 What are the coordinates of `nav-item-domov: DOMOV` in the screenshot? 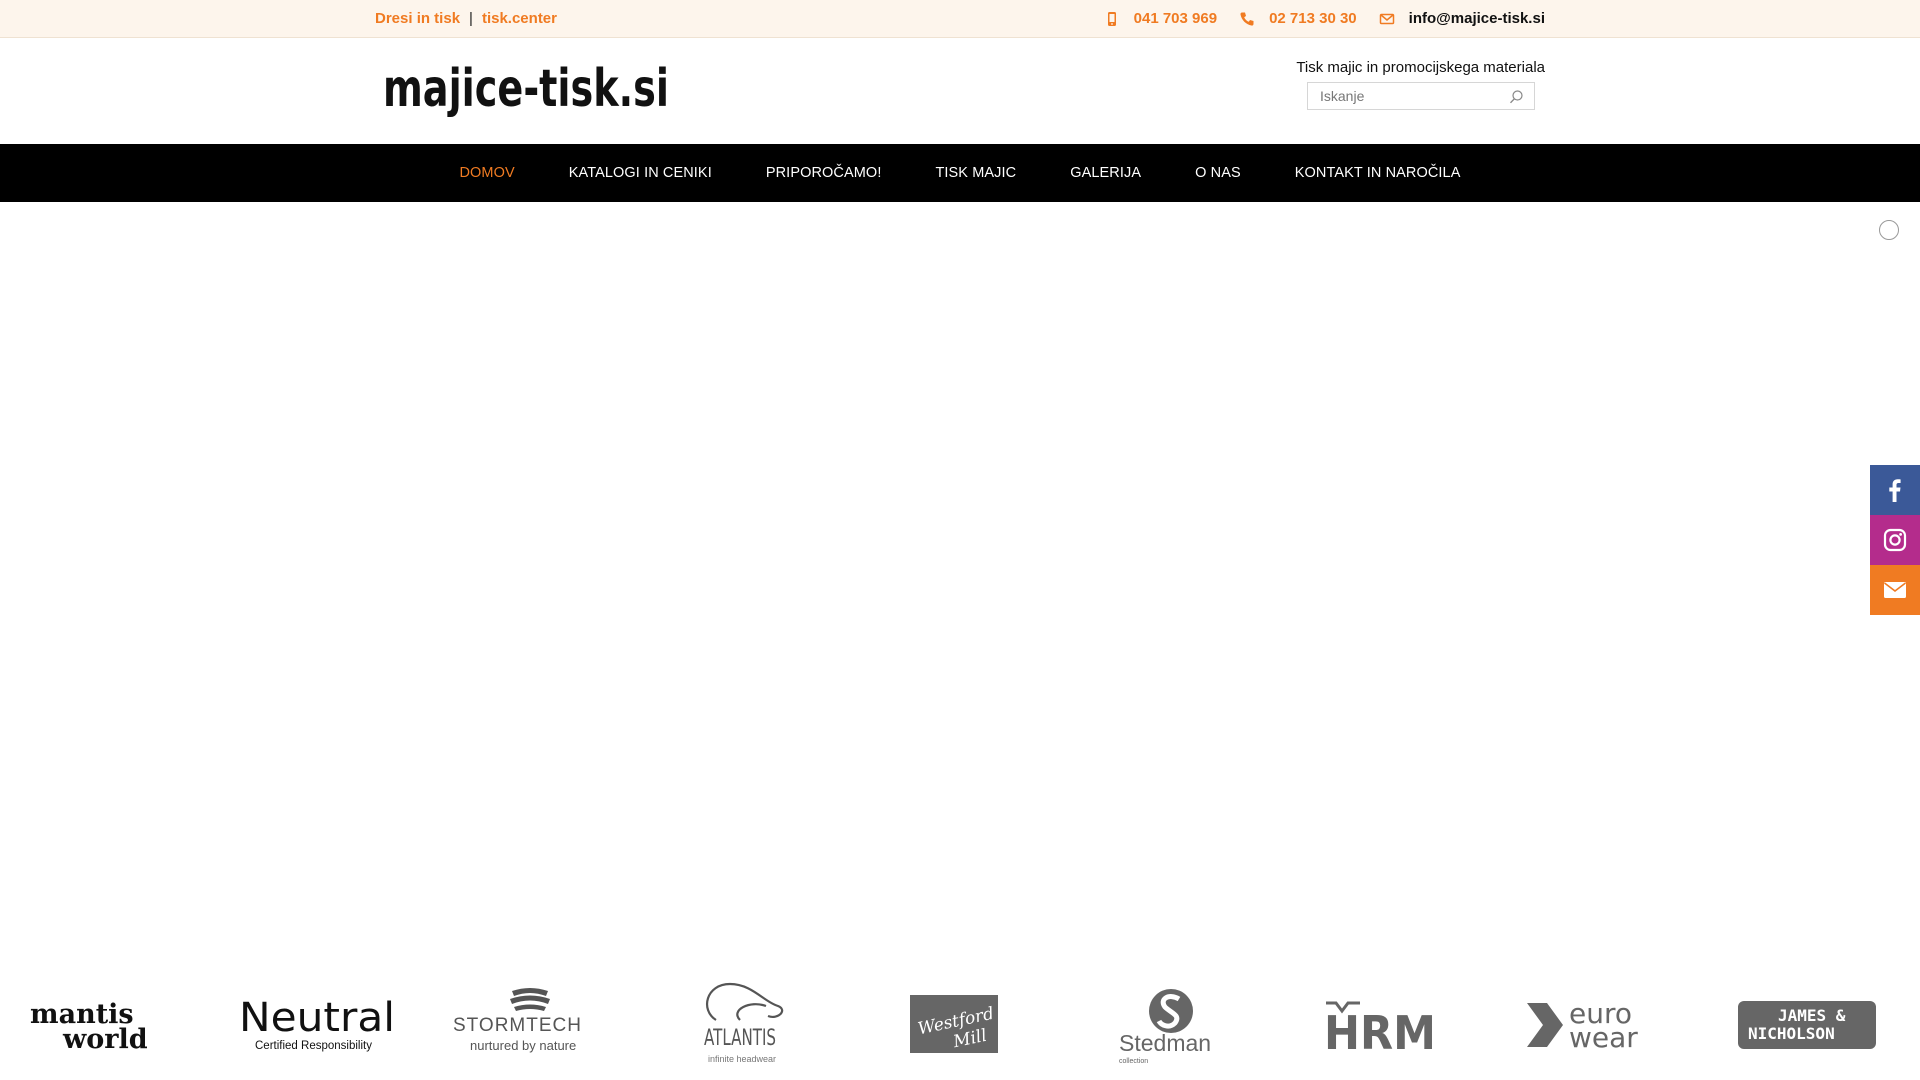 It's located at (486, 173).